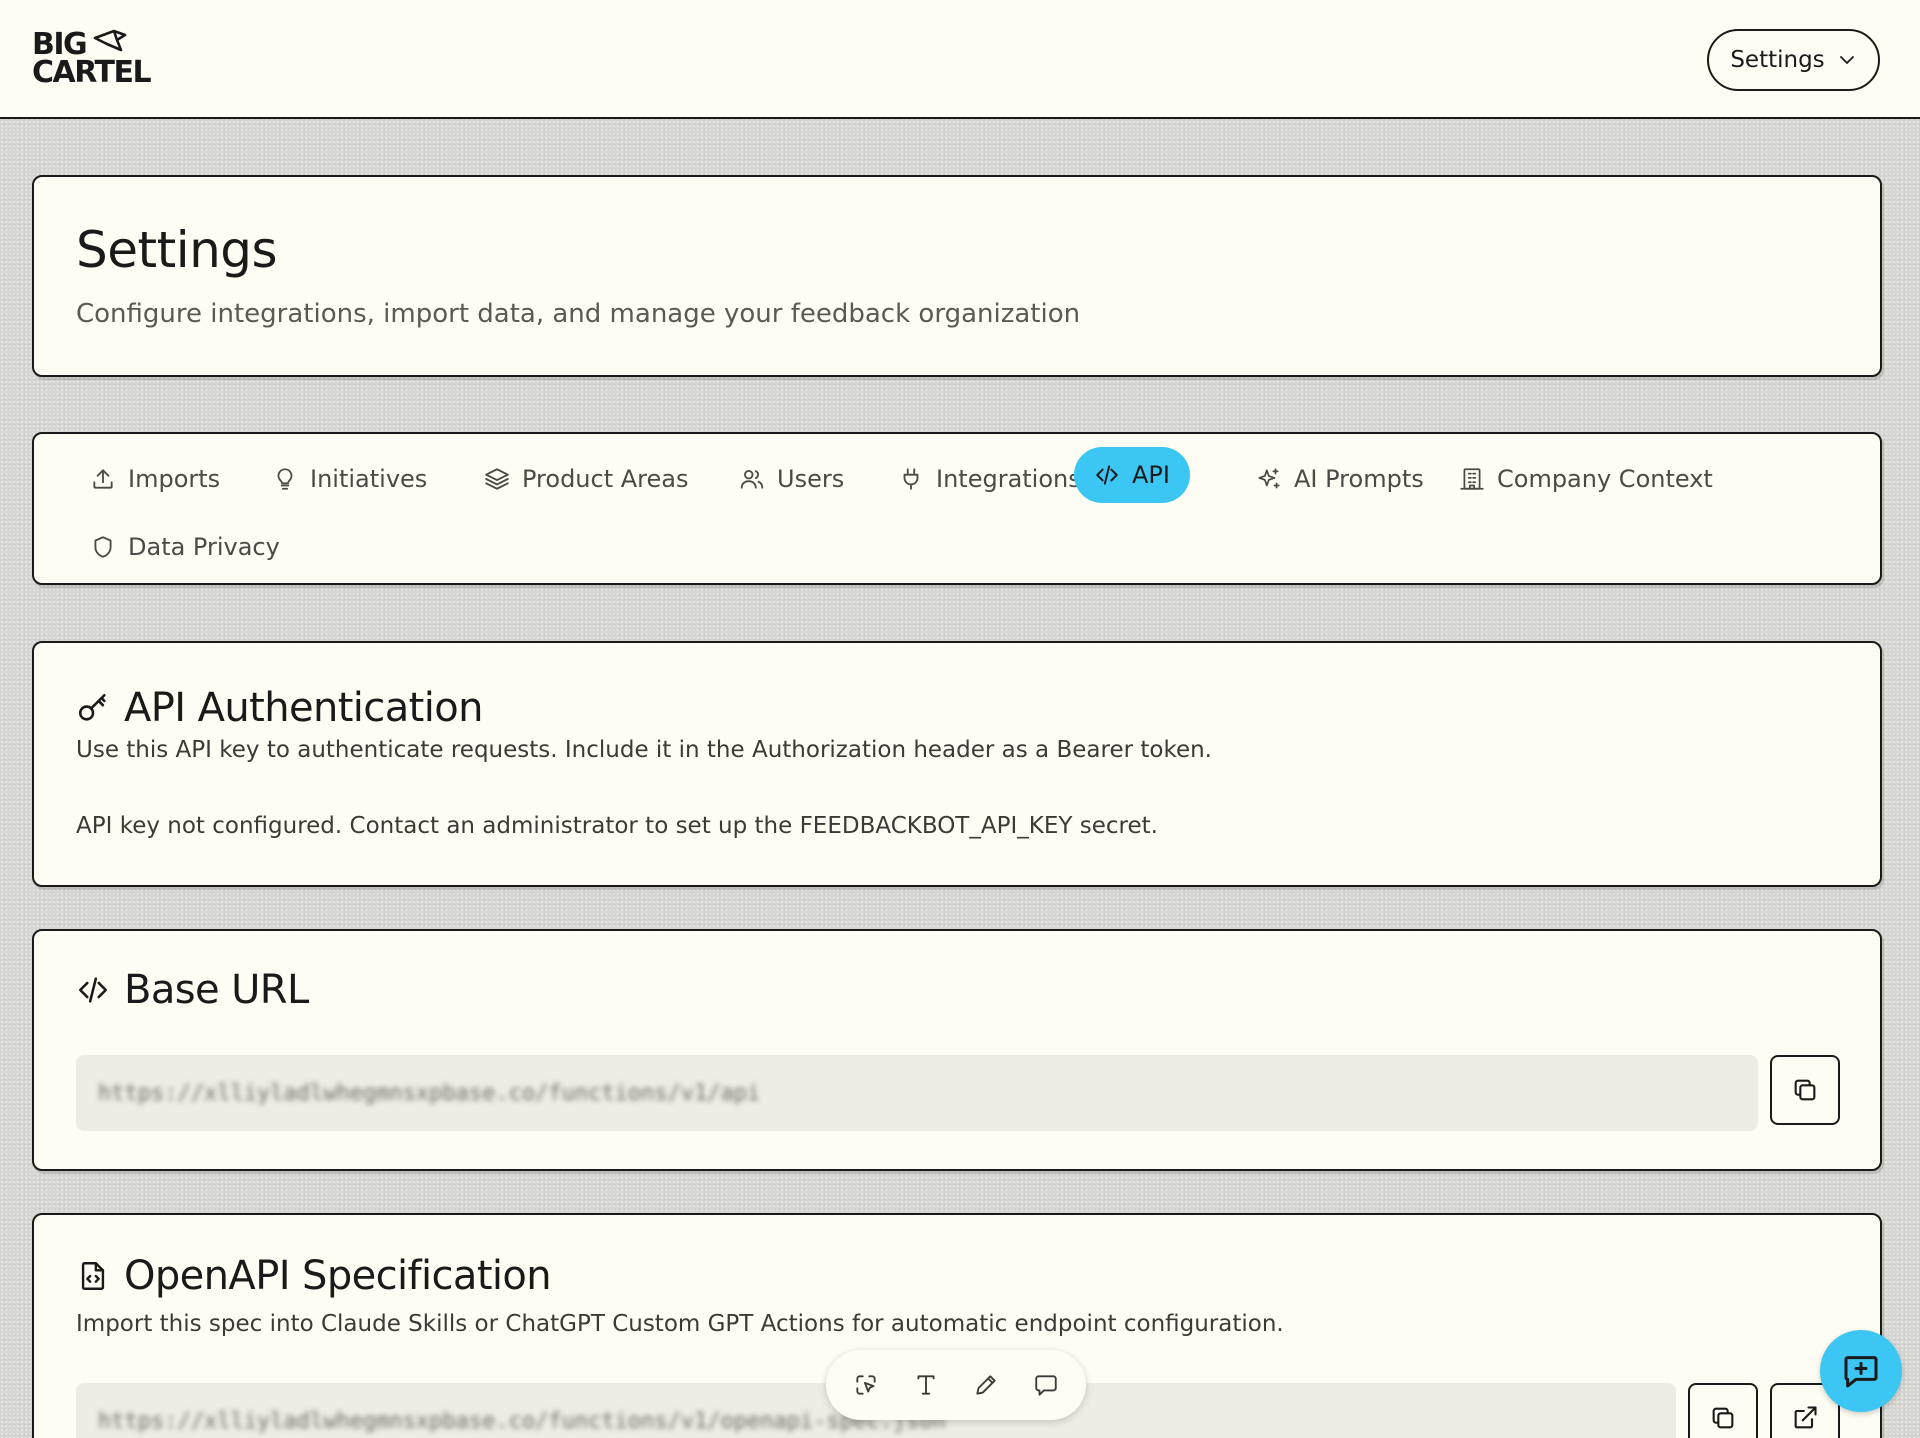 This screenshot has width=1920, height=1438. What do you see at coordinates (204, 547) in the screenshot?
I see `tab-label: Data Privacy` at bounding box center [204, 547].